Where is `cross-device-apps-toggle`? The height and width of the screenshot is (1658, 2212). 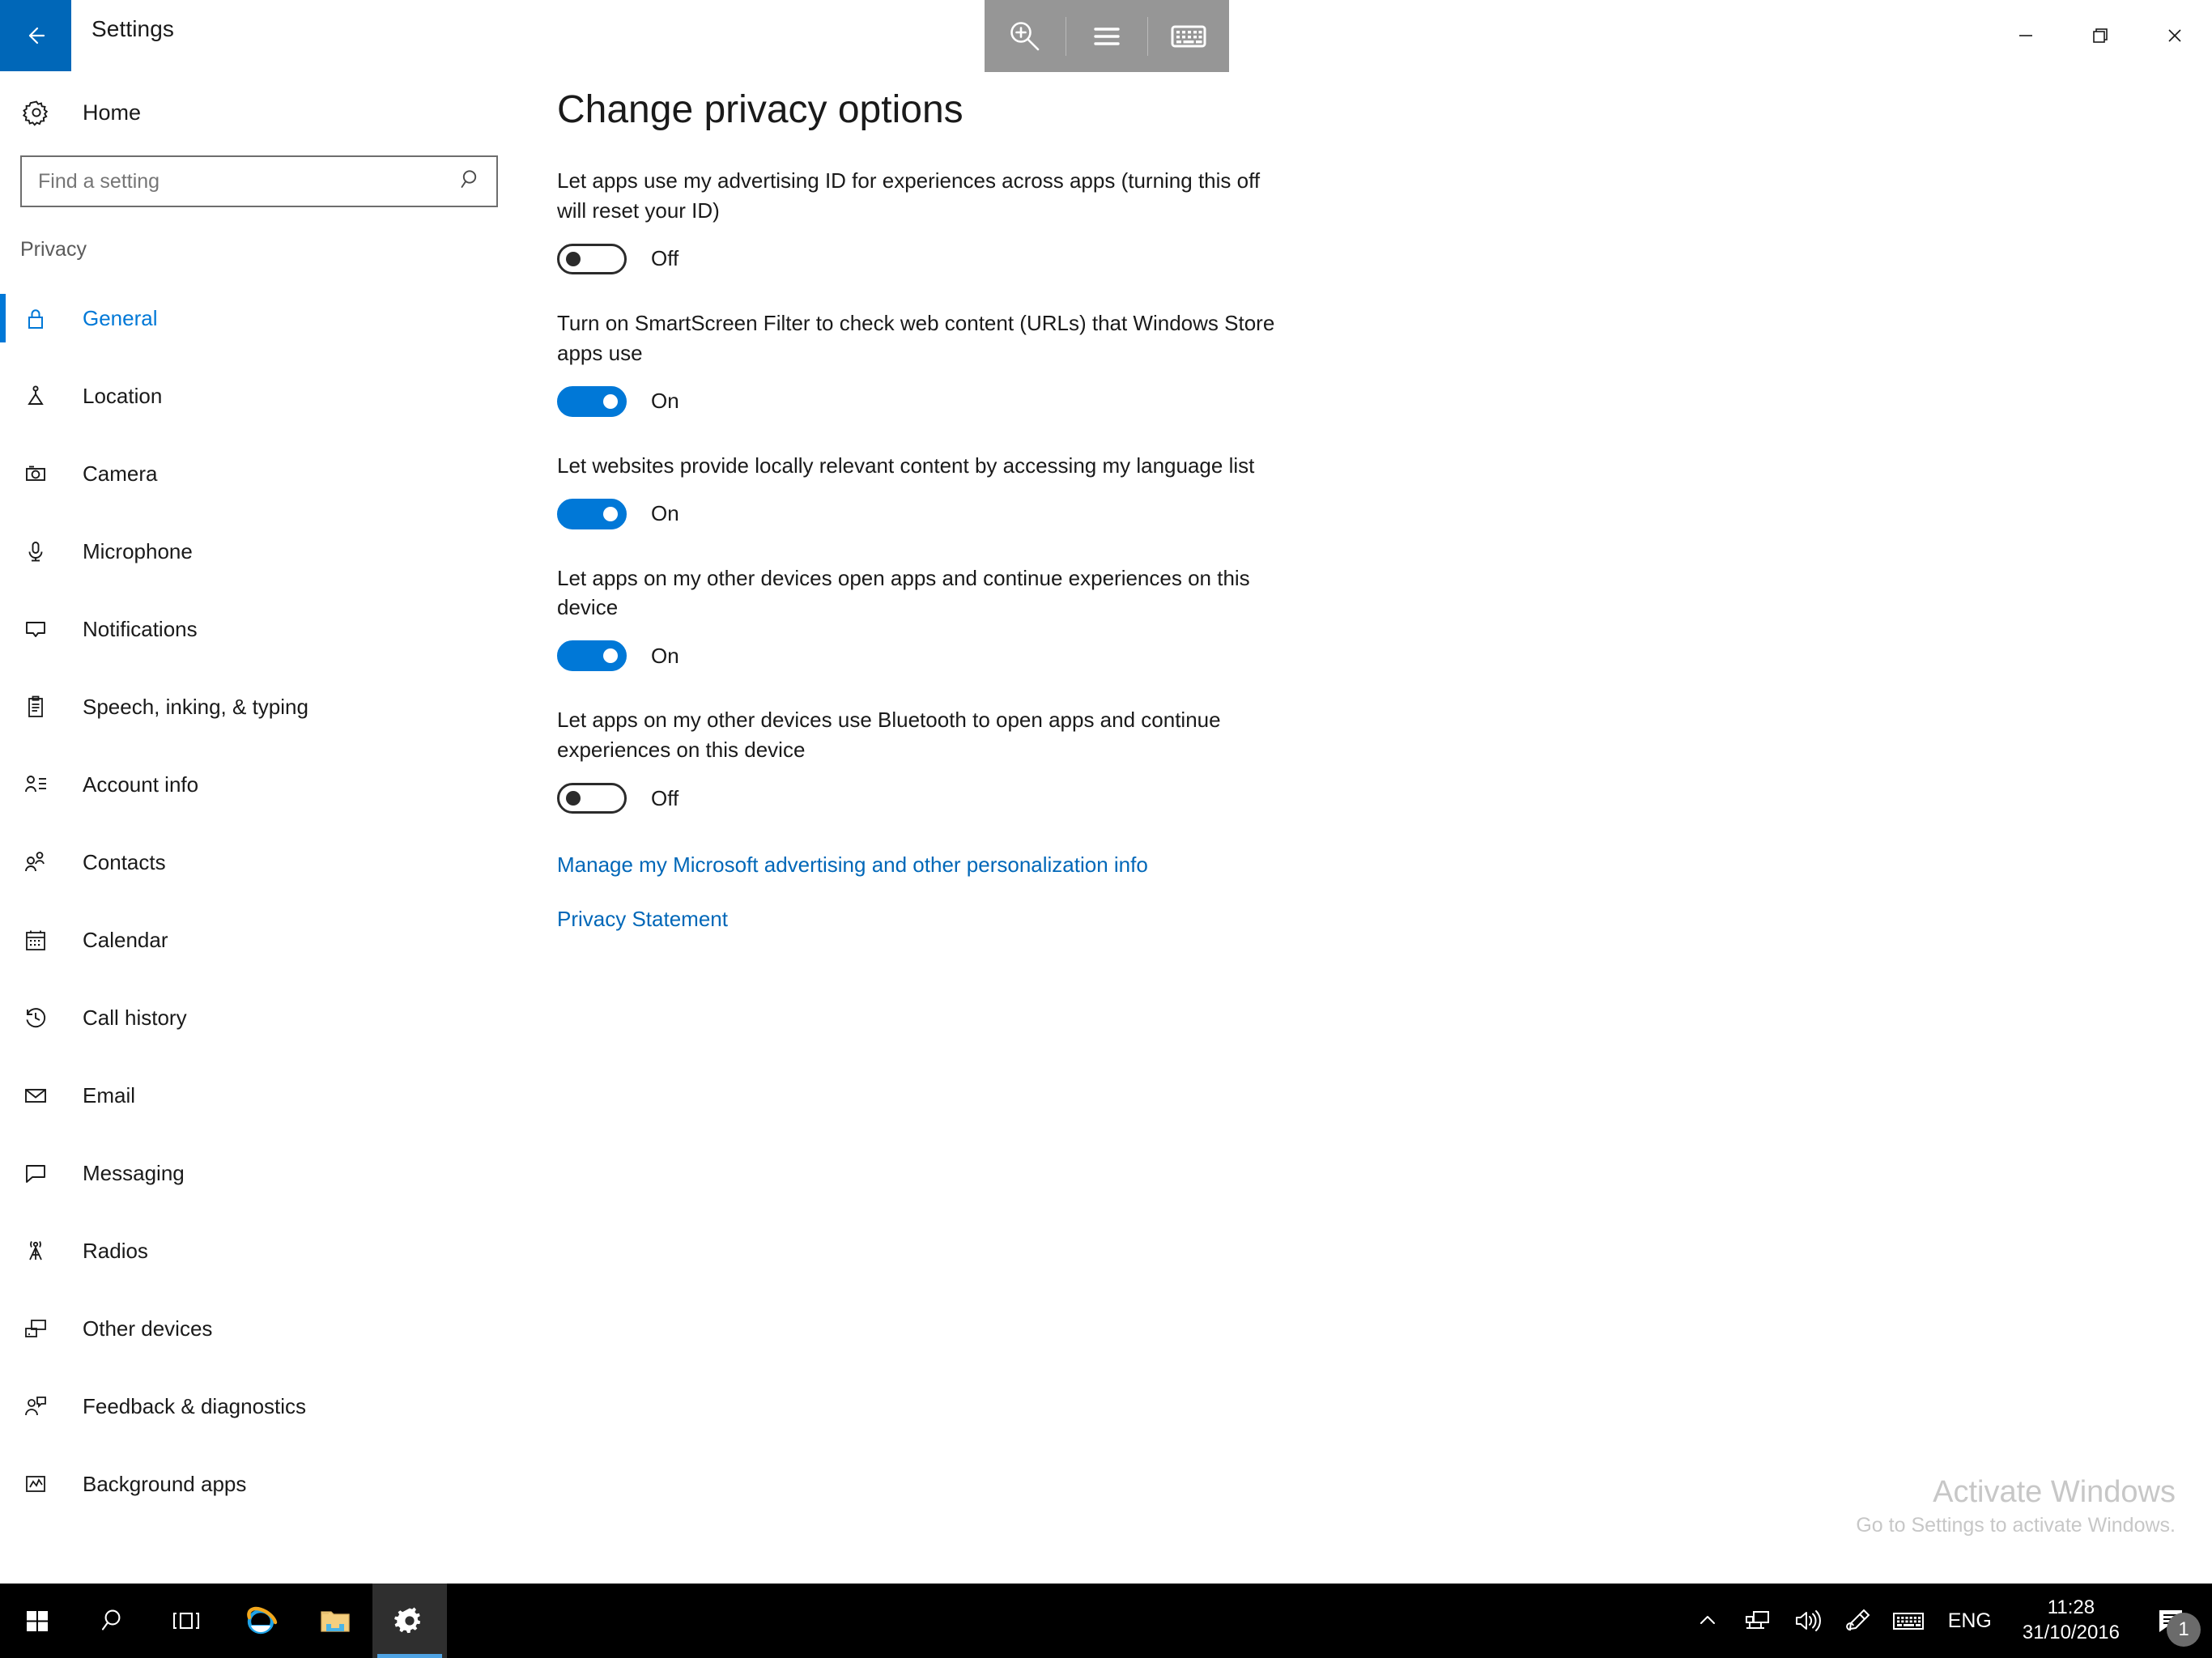 cross-device-apps-toggle is located at coordinates (592, 656).